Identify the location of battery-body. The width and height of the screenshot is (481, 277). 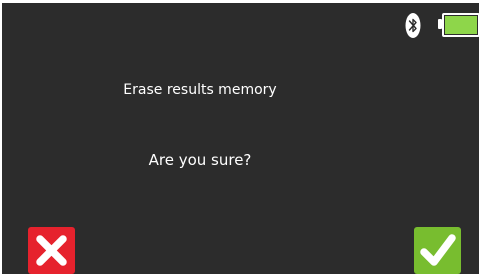
(461, 25).